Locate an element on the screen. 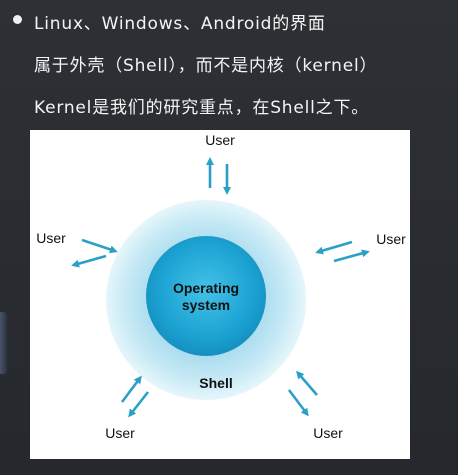 The image size is (458, 475). shell-label: Shell is located at coordinates (215, 383).